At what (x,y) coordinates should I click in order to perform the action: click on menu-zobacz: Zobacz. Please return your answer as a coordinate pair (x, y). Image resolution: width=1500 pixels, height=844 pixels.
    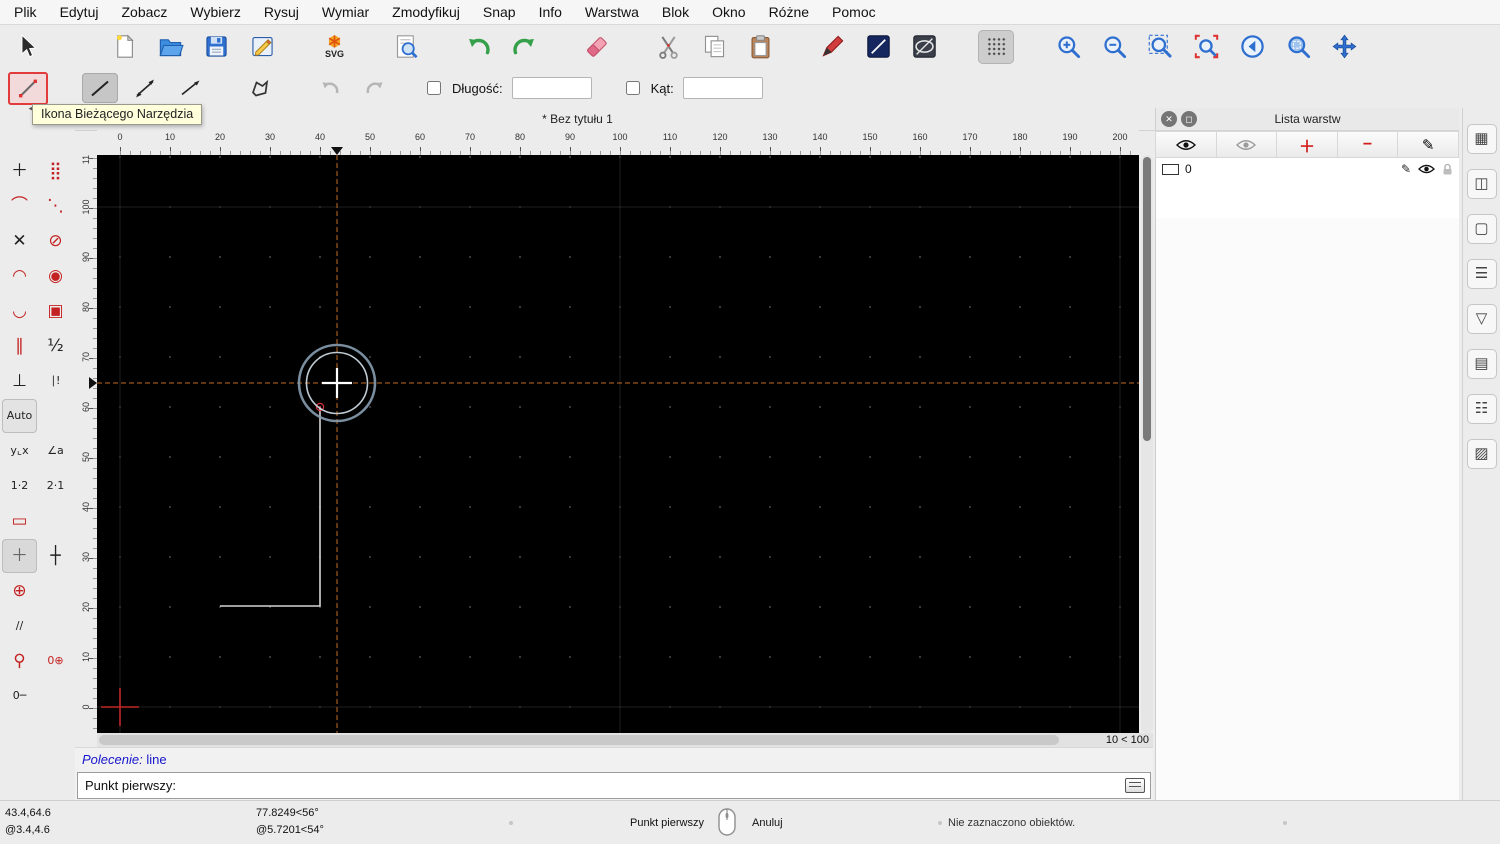
    Looking at the image, I should click on (144, 12).